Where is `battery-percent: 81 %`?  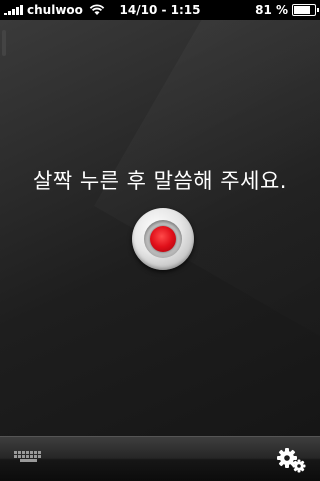 battery-percent: 81 % is located at coordinates (271, 10).